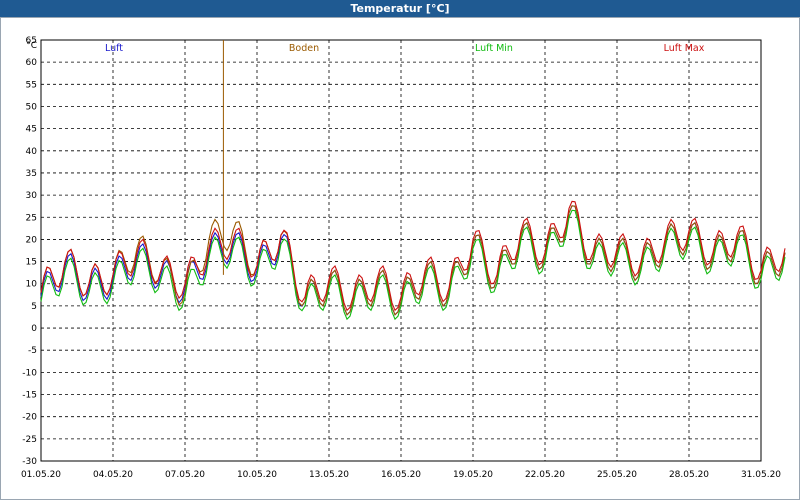 Image resolution: width=800 pixels, height=500 pixels. What do you see at coordinates (32, 285) in the screenshot?
I see `y-tick-label: 10` at bounding box center [32, 285].